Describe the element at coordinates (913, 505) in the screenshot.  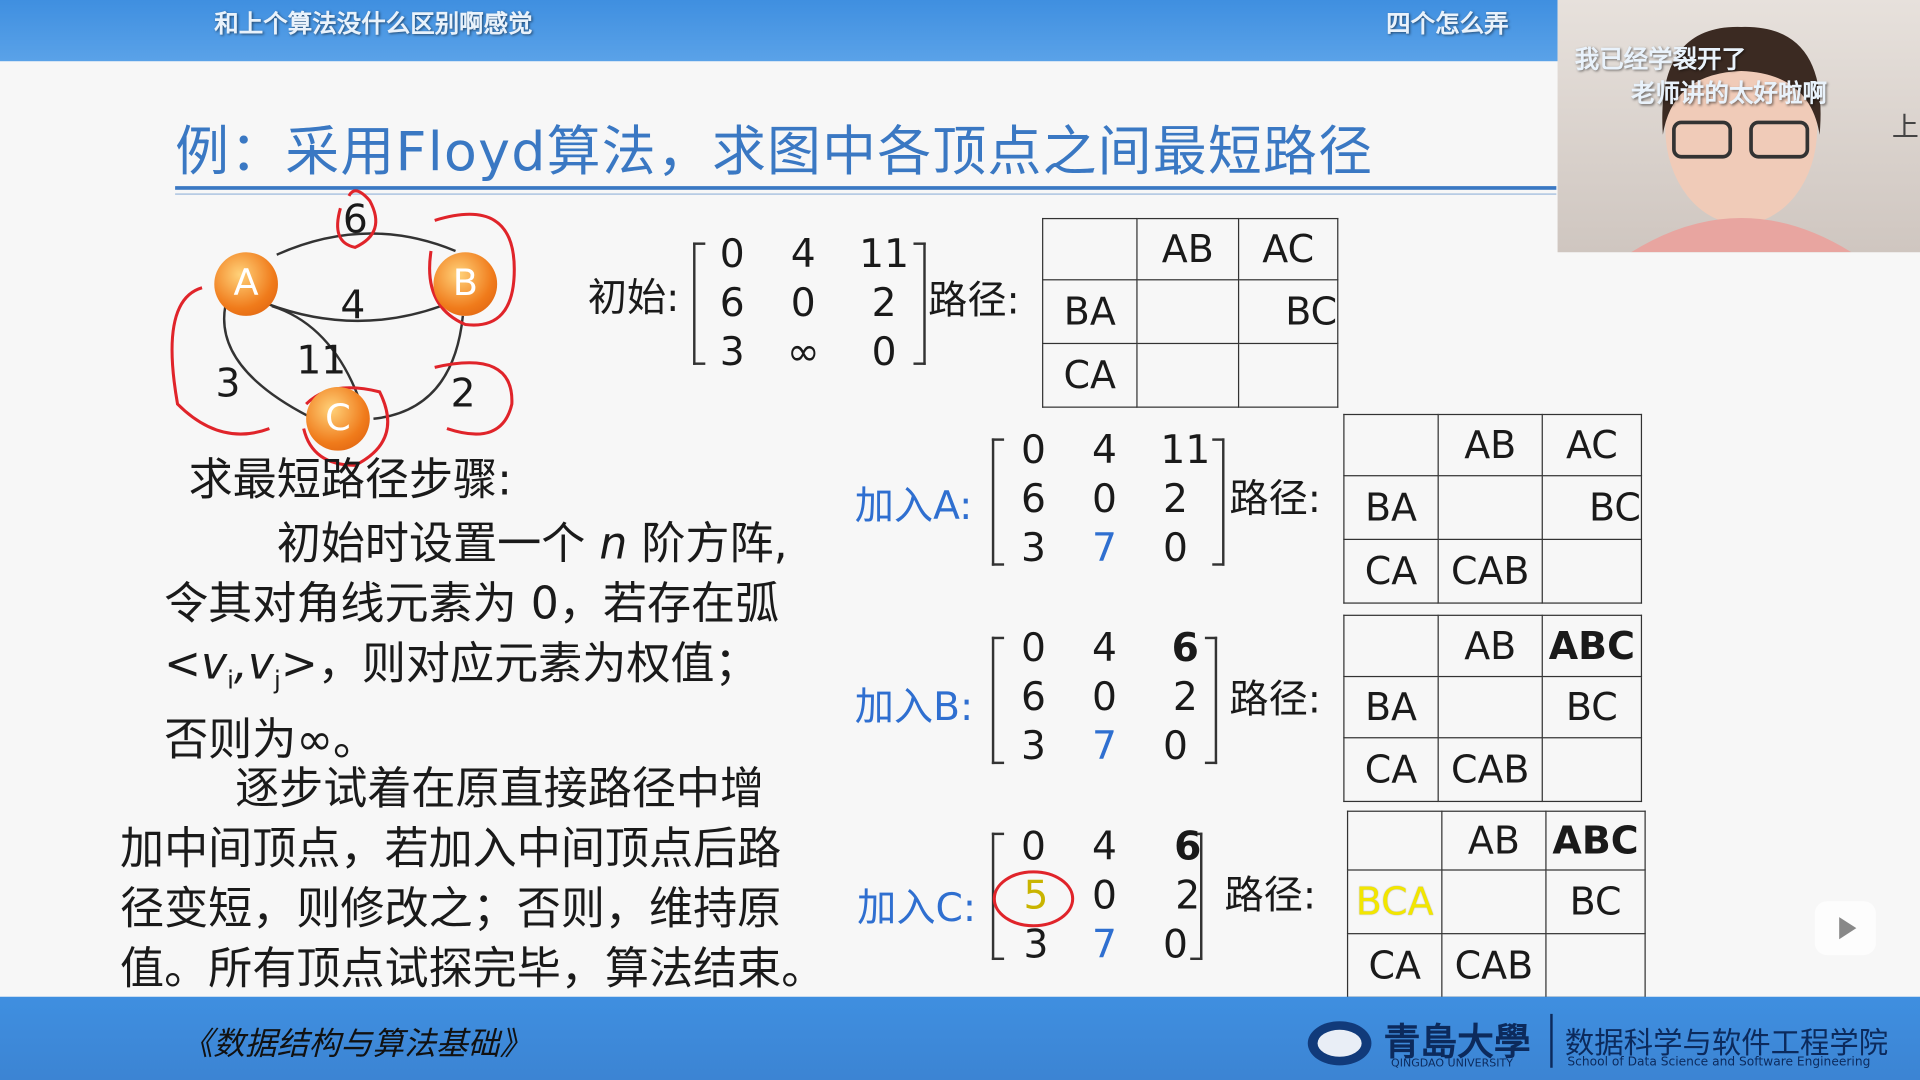
I see `step-label: 加入A:` at that location.